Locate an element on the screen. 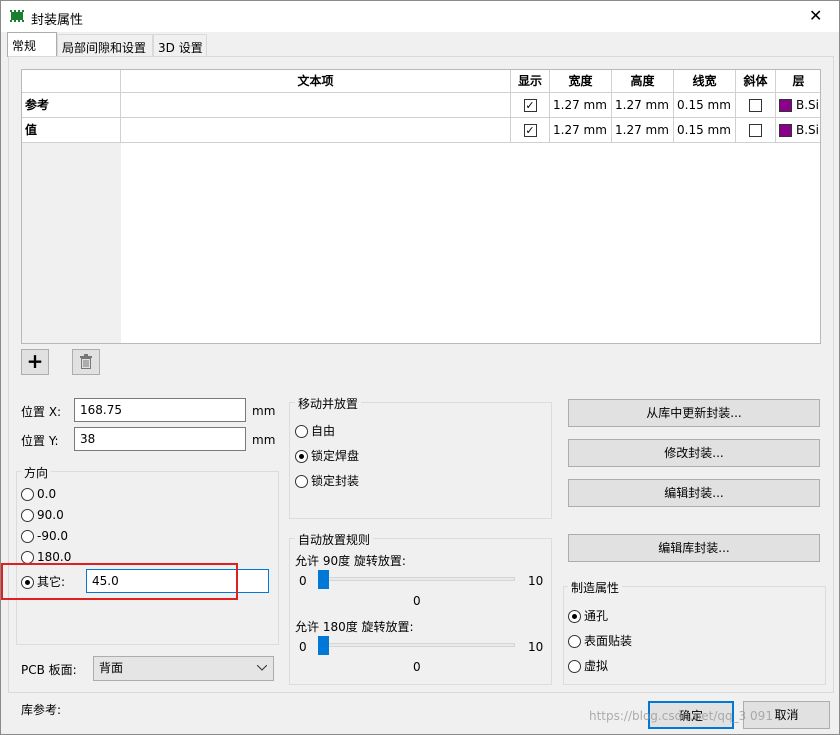 This screenshot has width=840, height=735. reference-italic-checkbox is located at coordinates (755, 105).